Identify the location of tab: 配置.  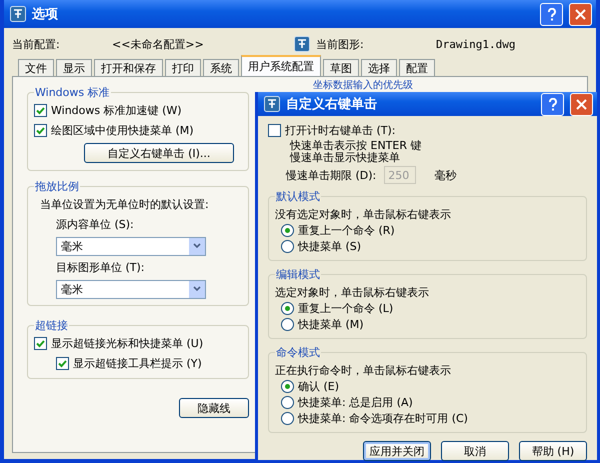
(417, 67).